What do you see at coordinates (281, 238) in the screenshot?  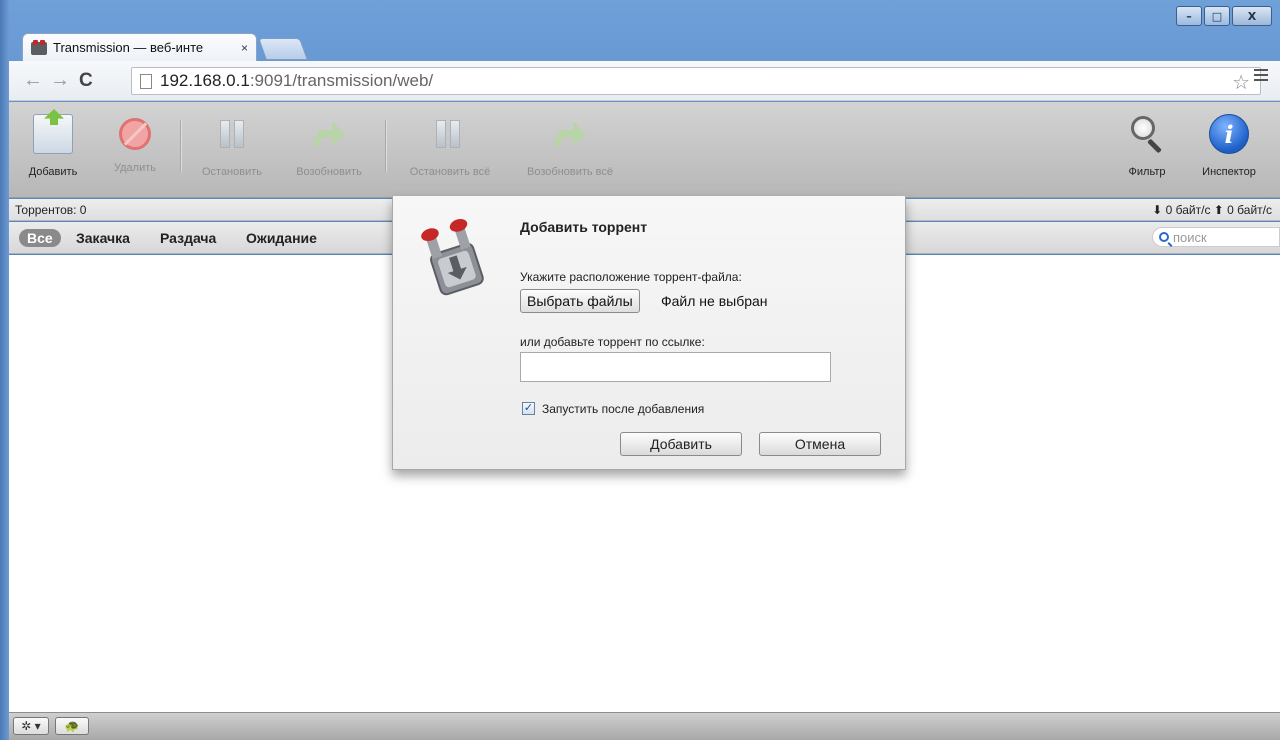 I see `filter-tab-paused: Ожидание` at bounding box center [281, 238].